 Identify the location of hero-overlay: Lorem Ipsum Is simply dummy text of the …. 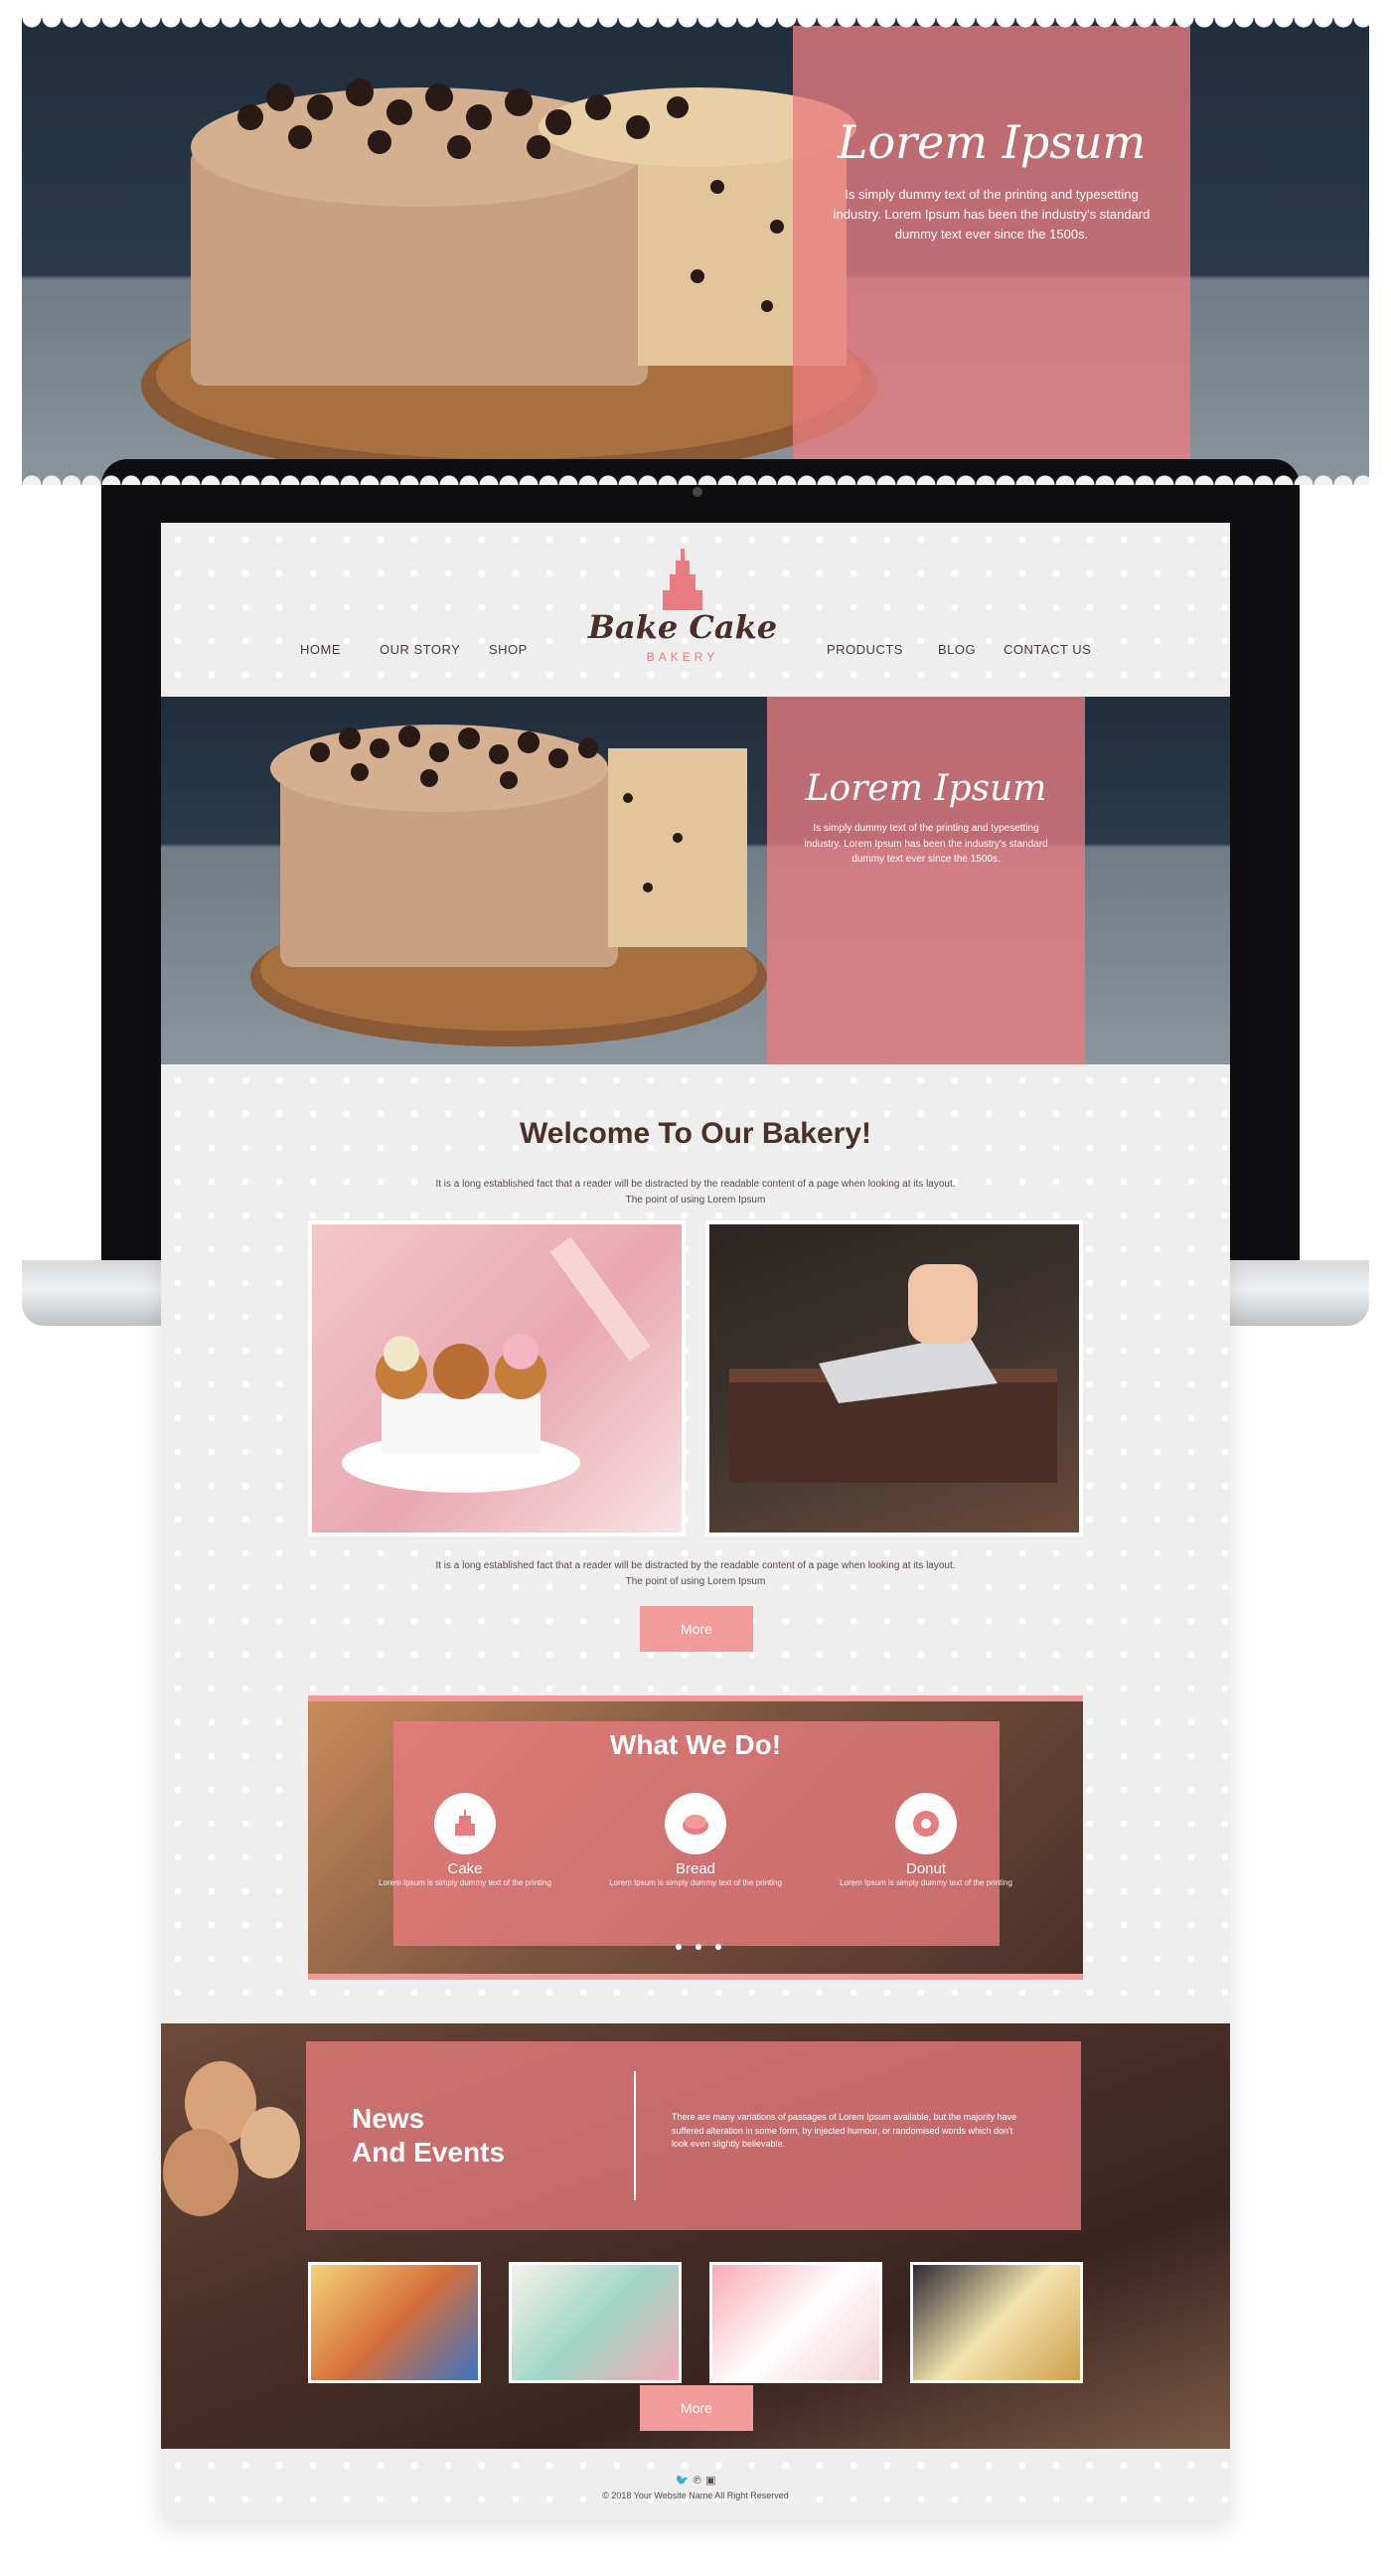
(991, 250).